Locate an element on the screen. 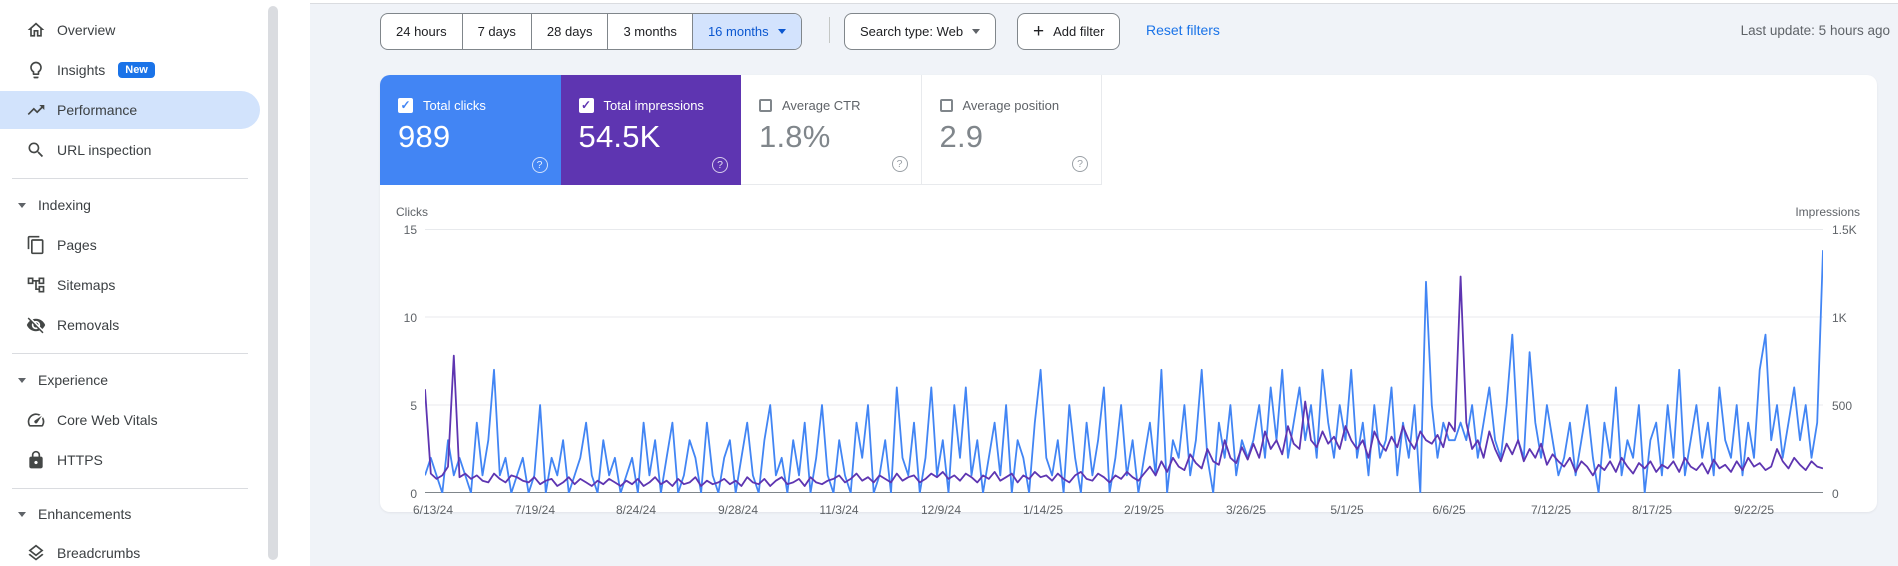 This screenshot has width=1898, height=566. lightbulb-icon is located at coordinates (36, 70).